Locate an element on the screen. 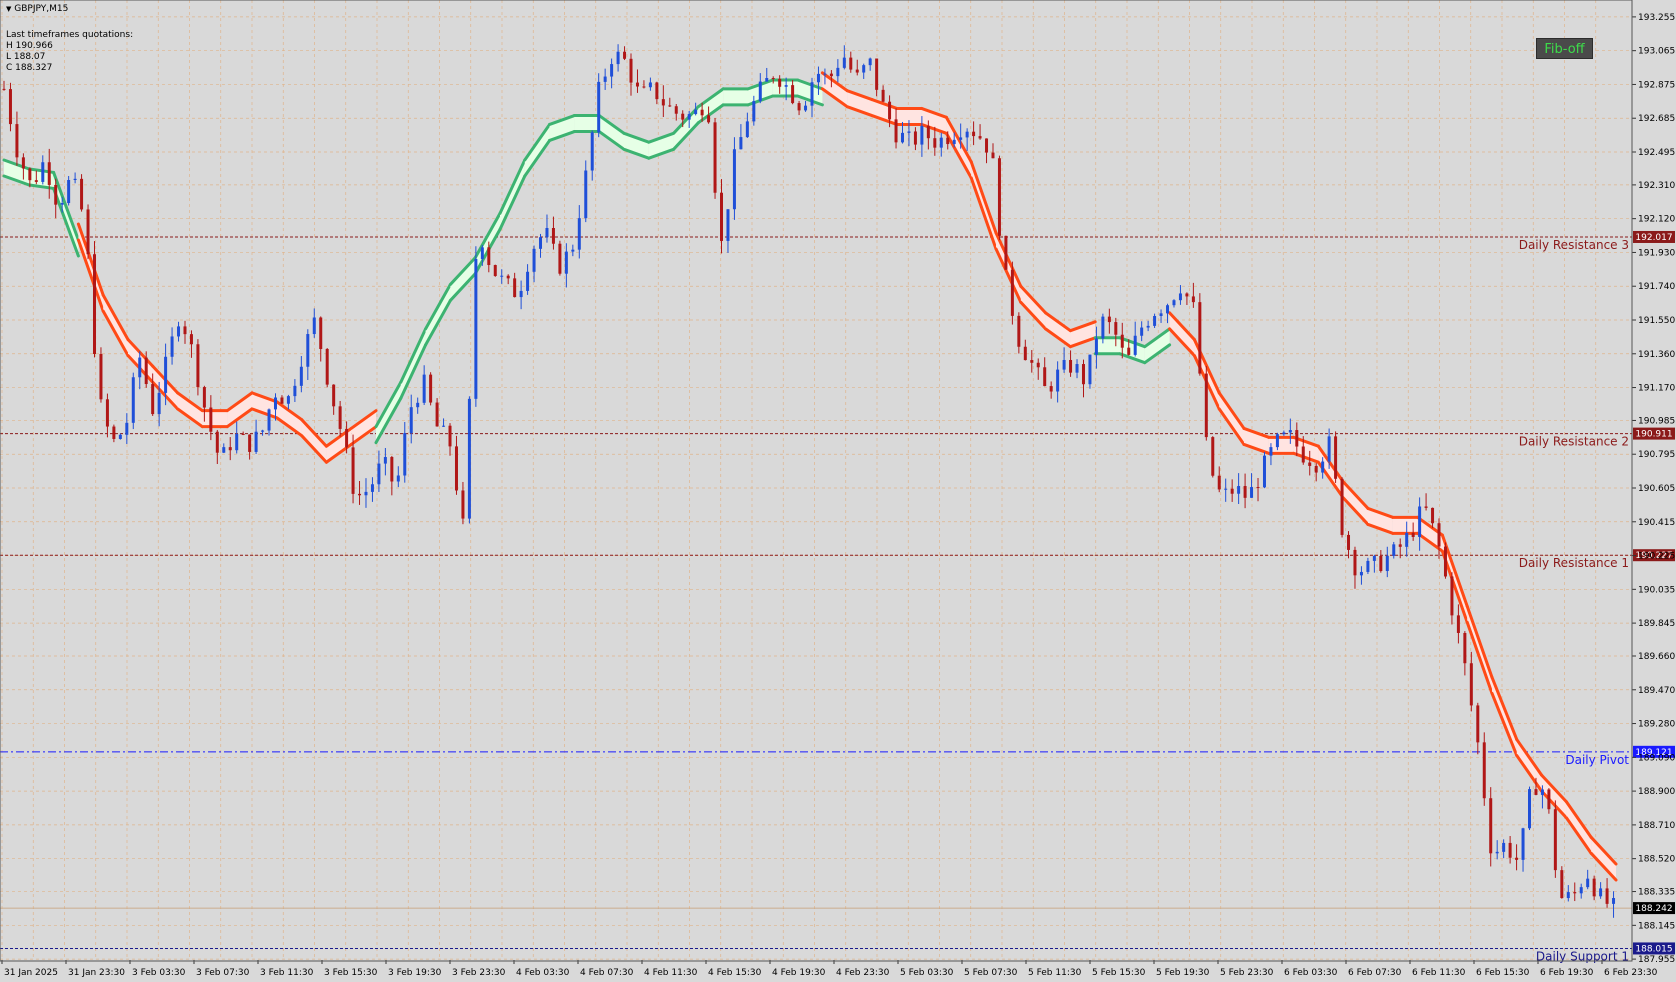 This screenshot has height=982, width=1676. time-tick-label: 4 Feb 11:30 is located at coordinates (671, 973).